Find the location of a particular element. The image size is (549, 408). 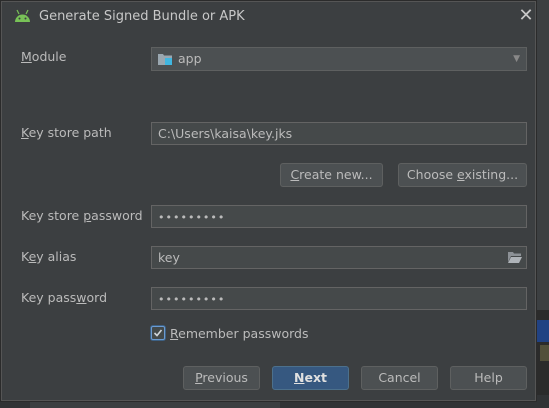

module-label-text: odule is located at coordinates (49, 56).